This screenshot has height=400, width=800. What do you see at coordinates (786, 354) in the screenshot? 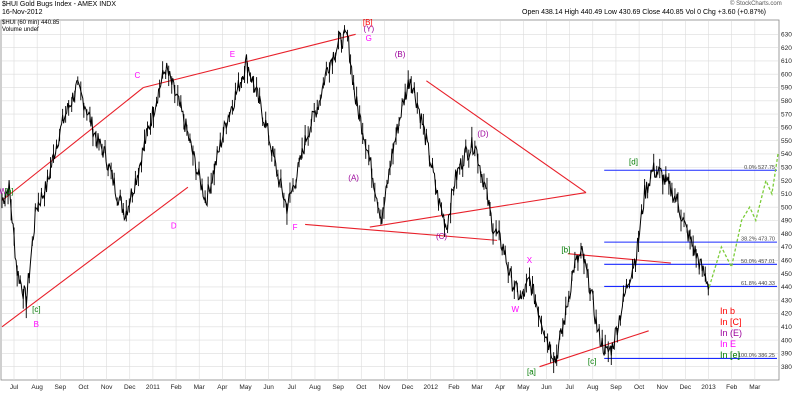
I see `y-tick-label: 390` at bounding box center [786, 354].